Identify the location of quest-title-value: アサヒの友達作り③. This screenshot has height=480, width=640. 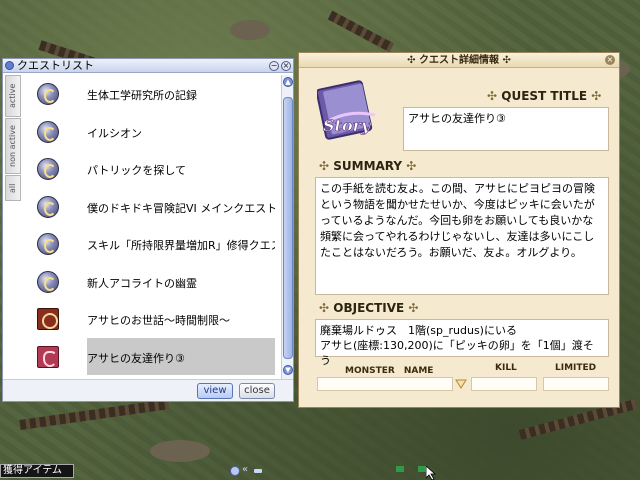
(457, 118).